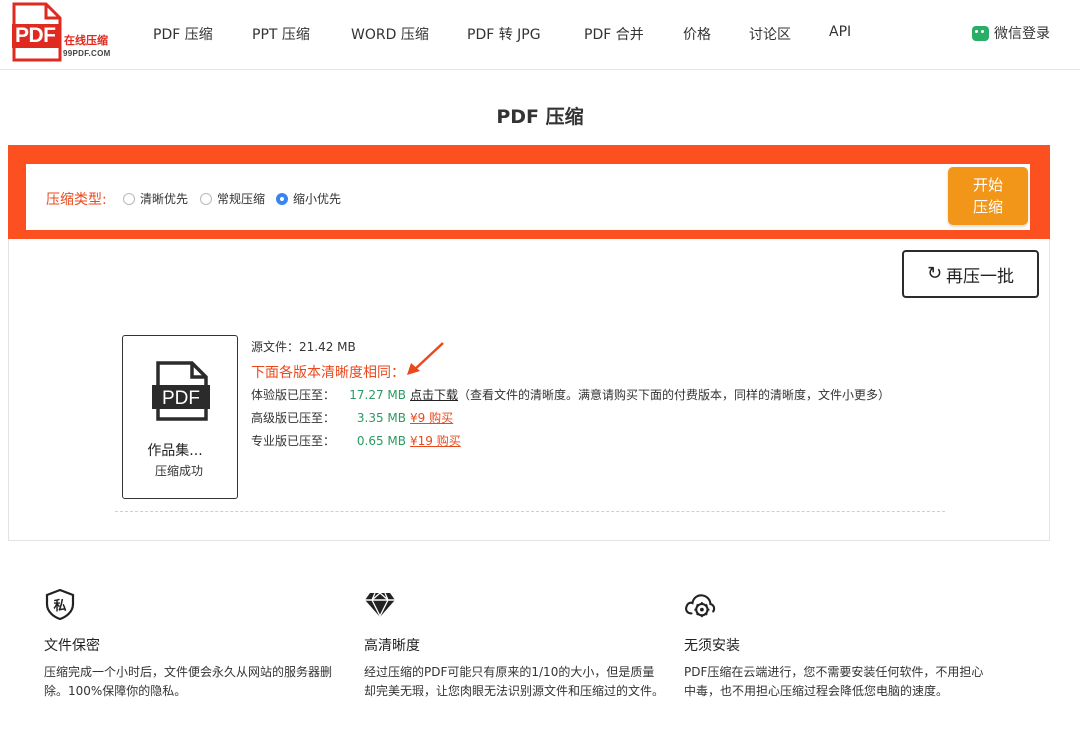 Image resolution: width=1080 pixels, height=729 pixels. I want to click on trial-size: 17.27 MB, so click(378, 395).